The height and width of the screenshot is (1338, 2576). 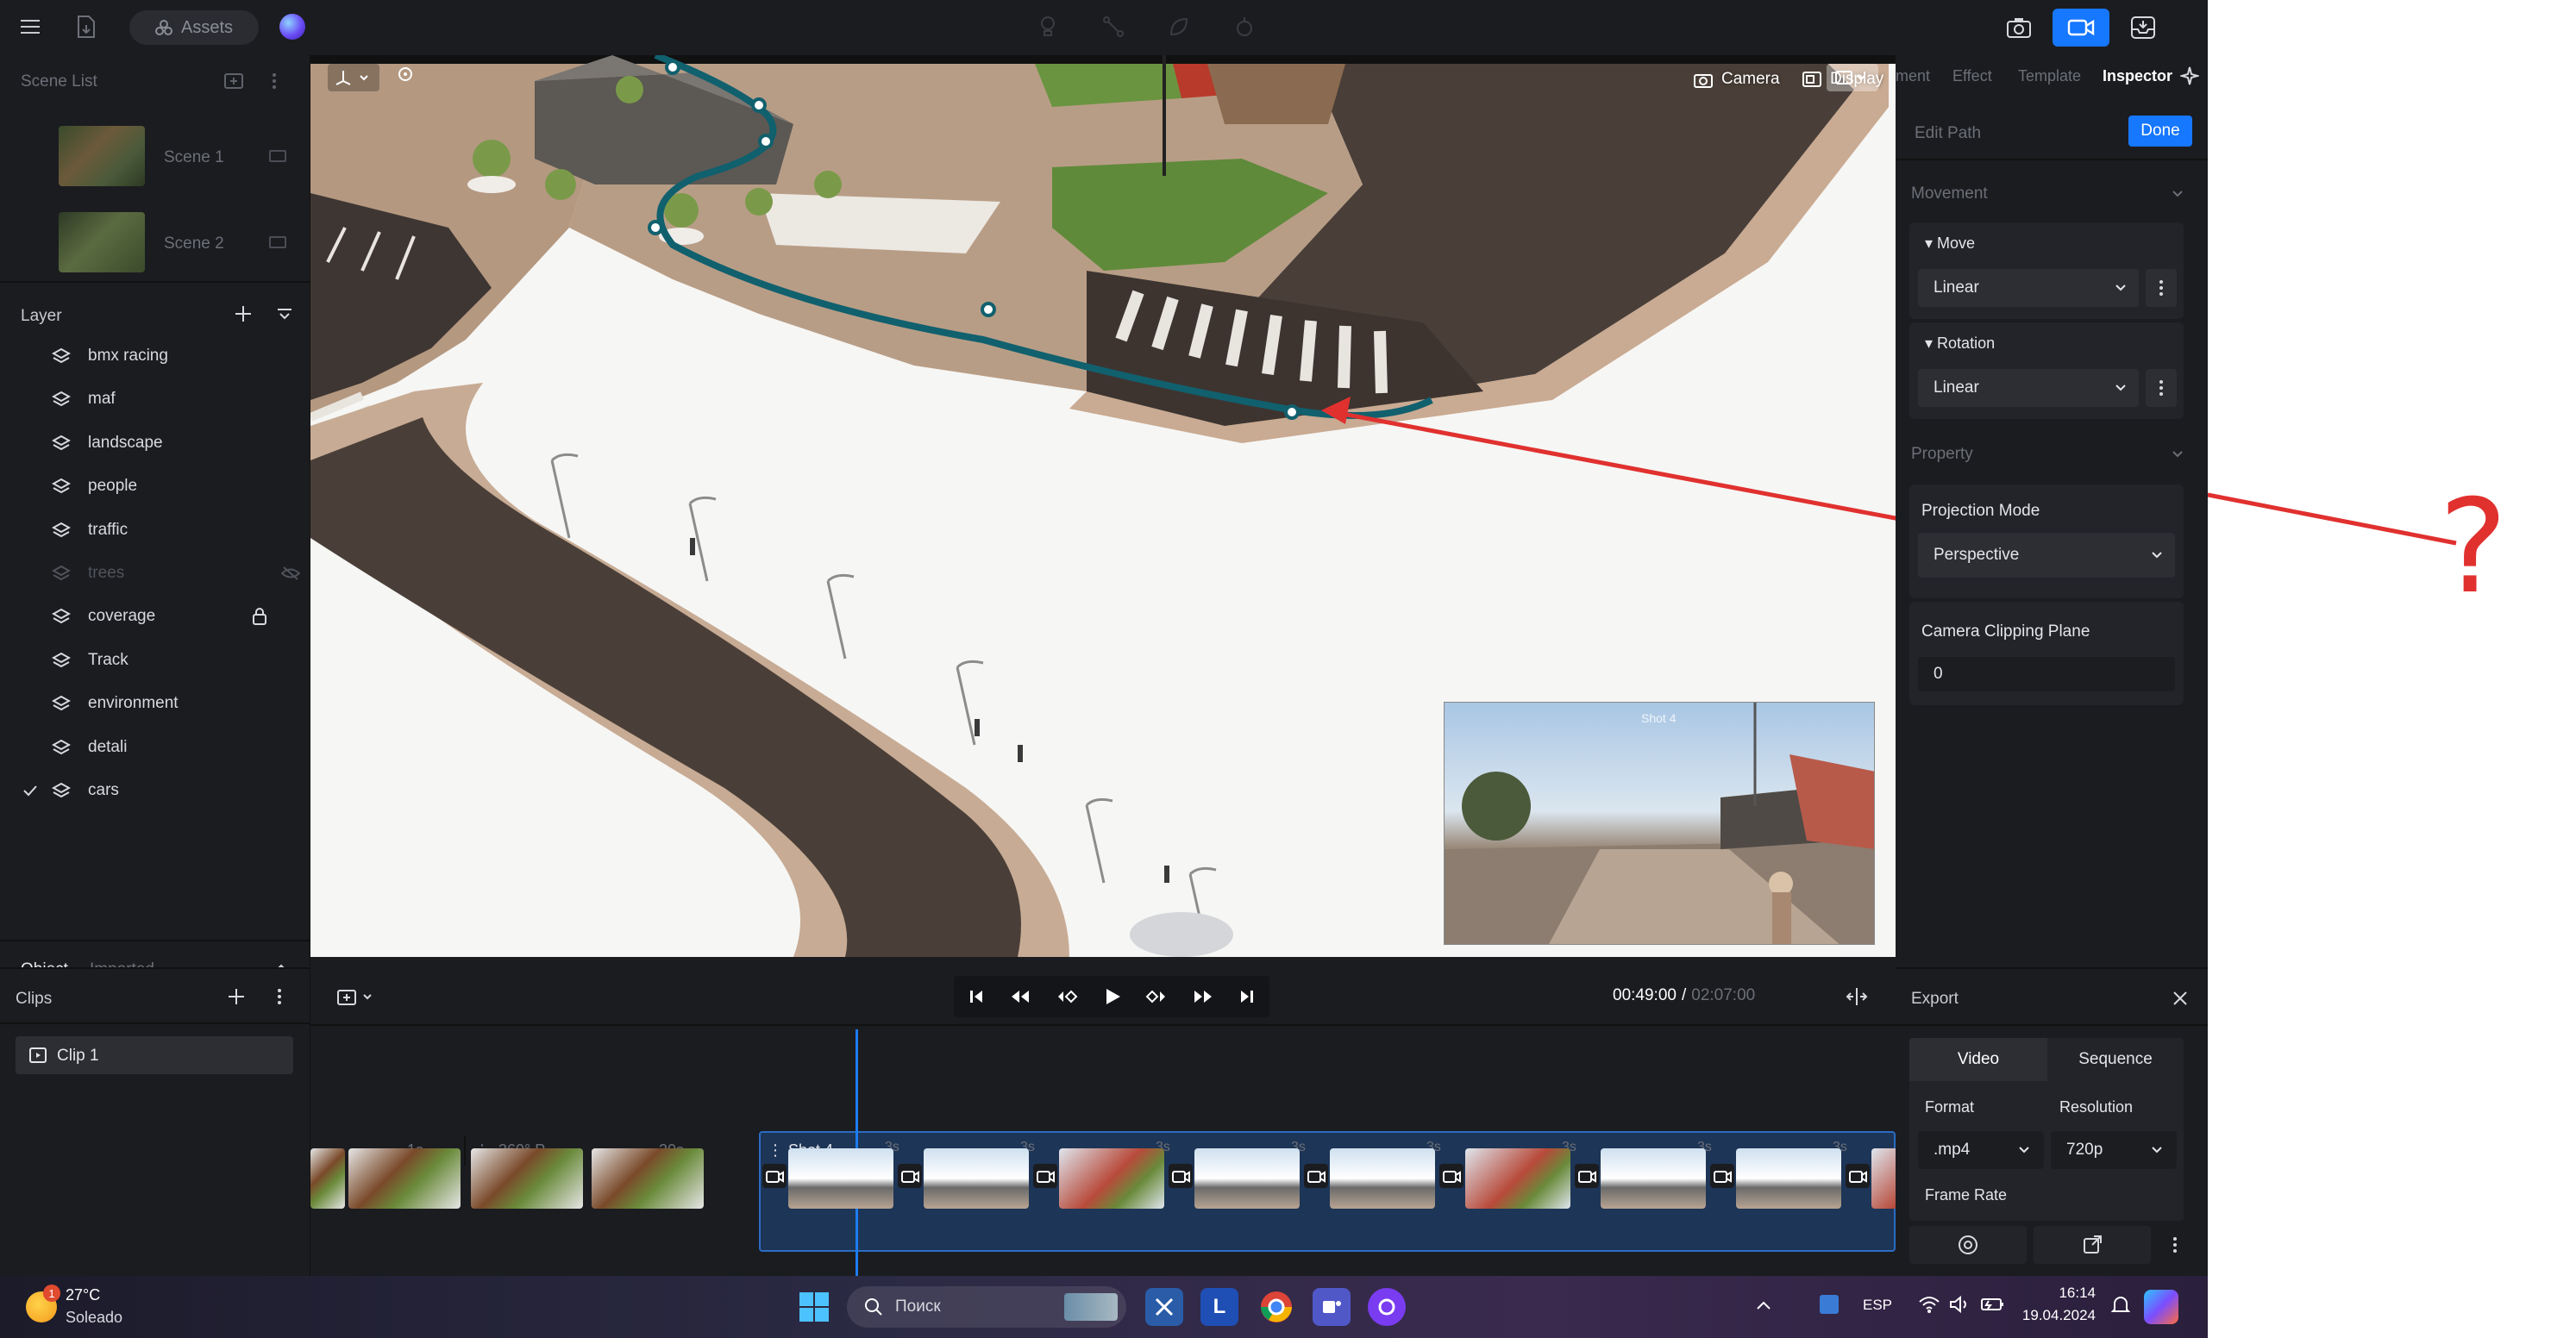 What do you see at coordinates (408, 77) in the screenshot?
I see `orbit-tool-icon` at bounding box center [408, 77].